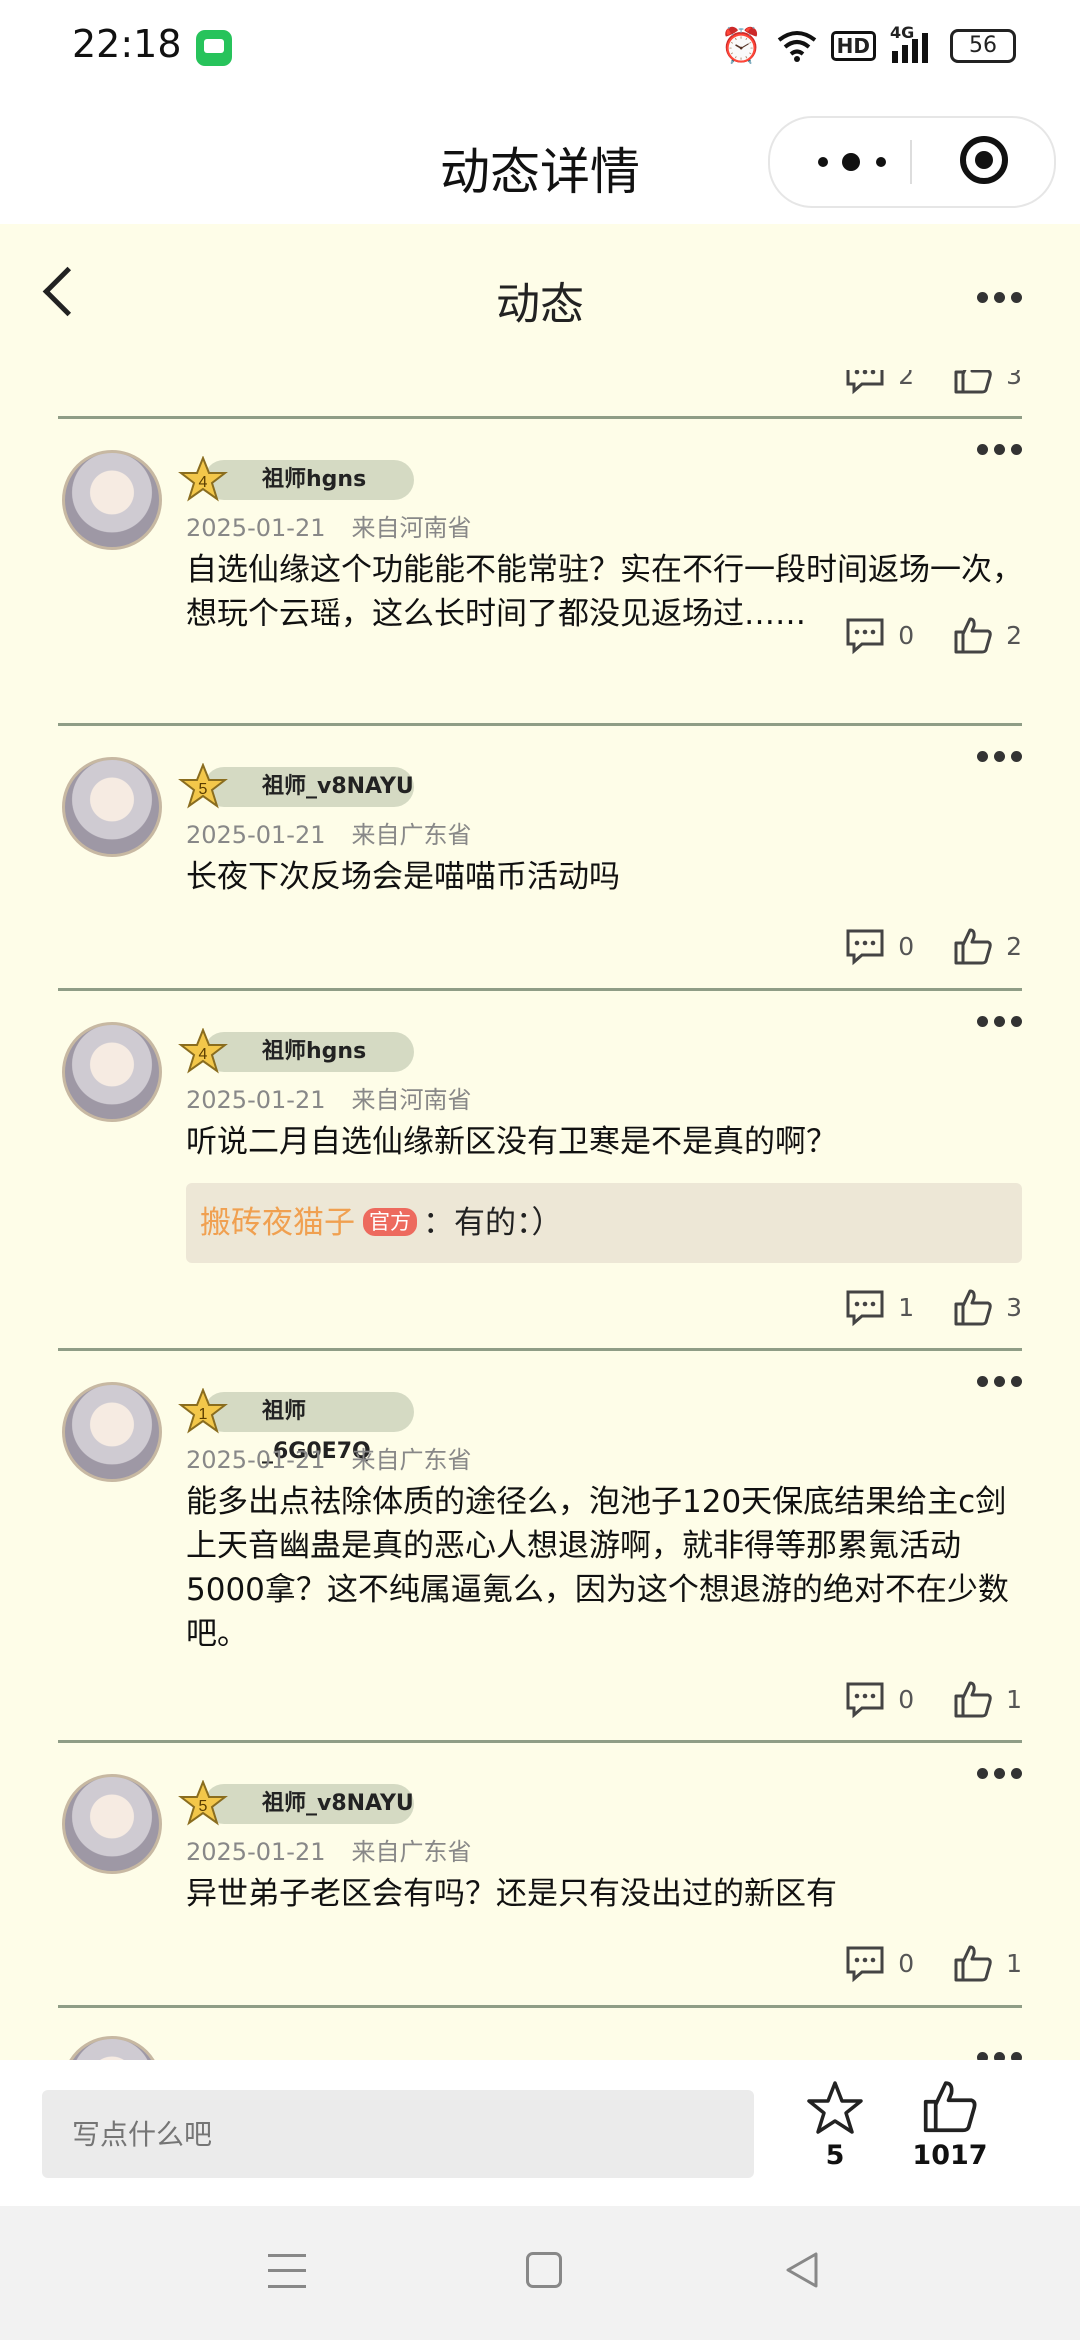 This screenshot has height=2340, width=1080. Describe the element at coordinates (398, 2134) in the screenshot. I see `comment-input` at that location.